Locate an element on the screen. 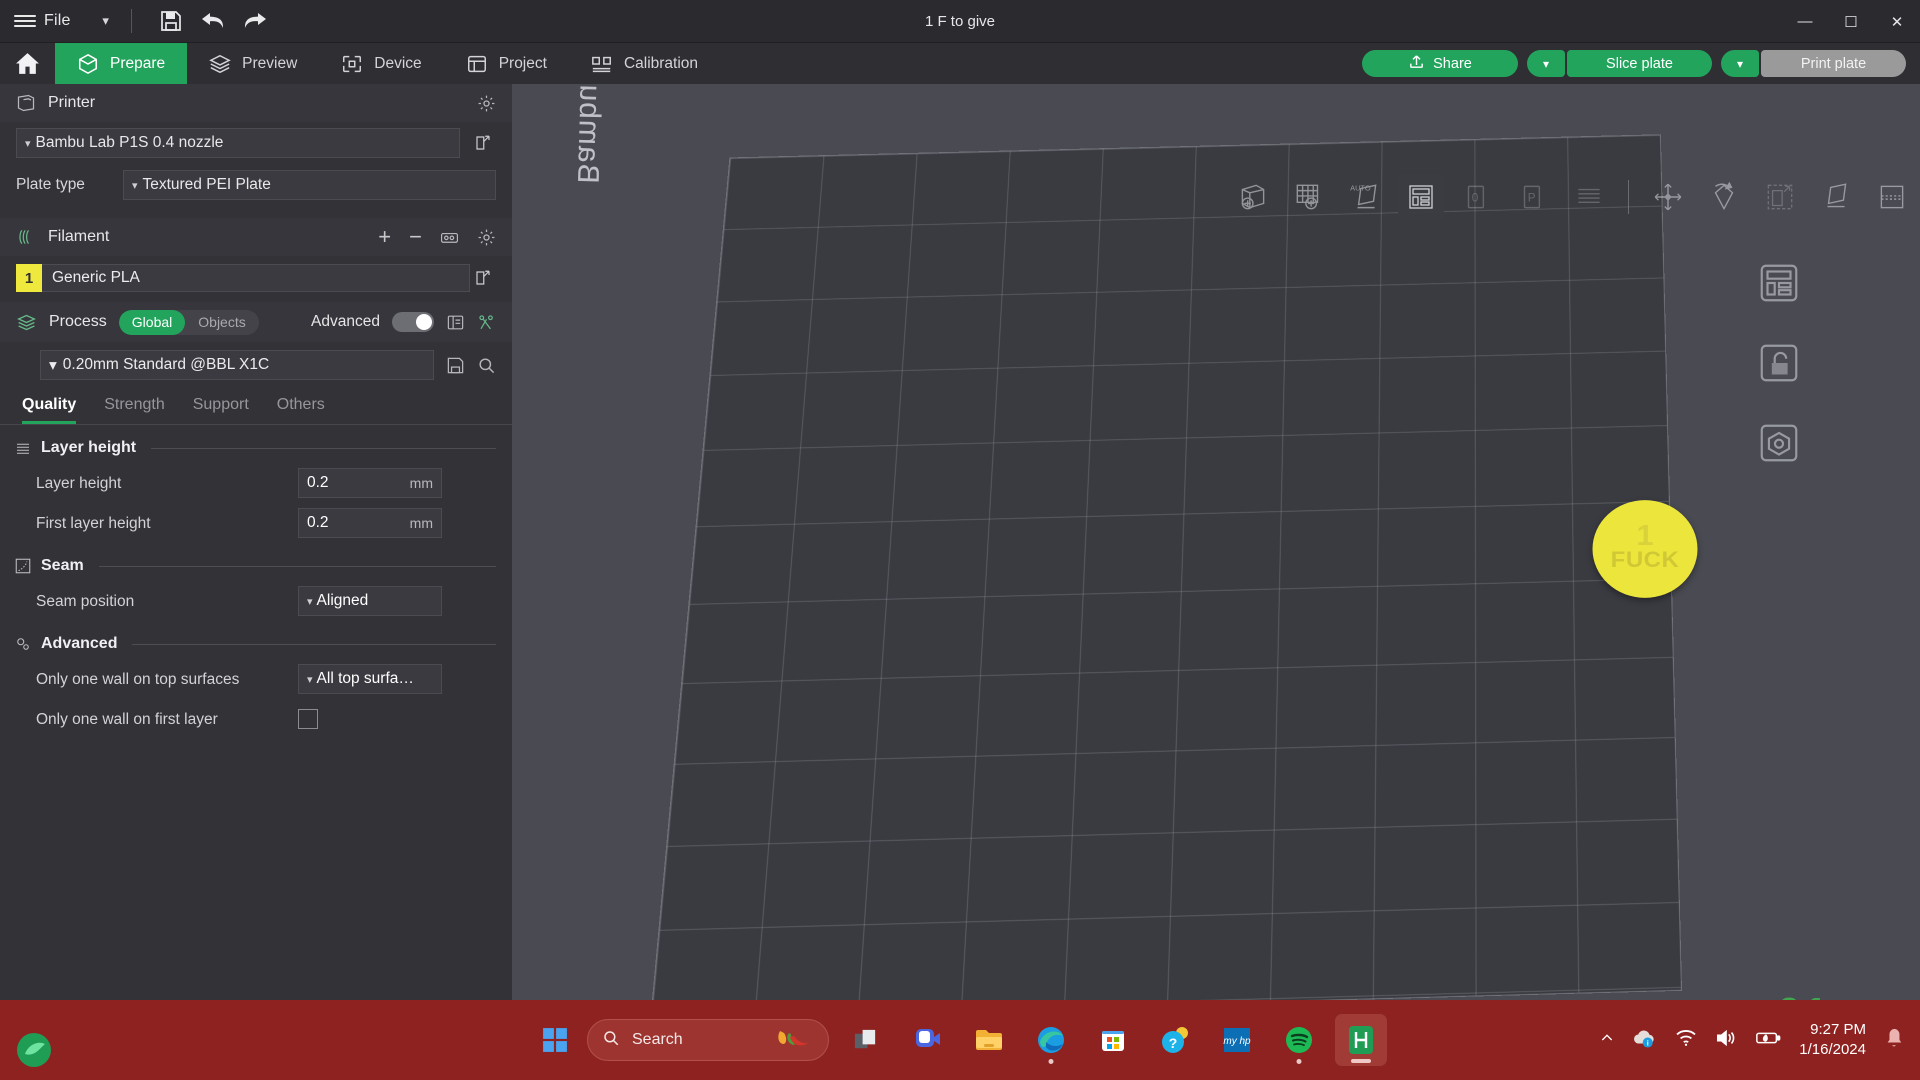 This screenshot has height=1080, width=1920. home-icon is located at coordinates (27, 63).